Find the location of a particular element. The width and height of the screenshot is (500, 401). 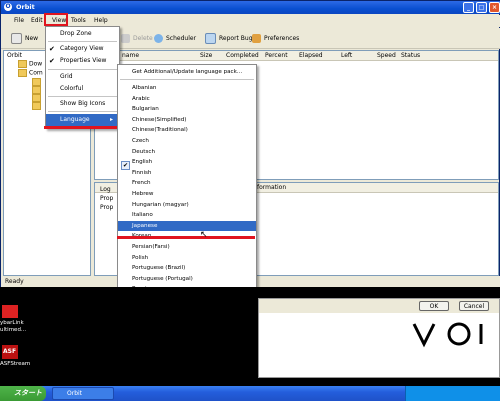

asf-icon-text: ASF is located at coordinates (10, 351).